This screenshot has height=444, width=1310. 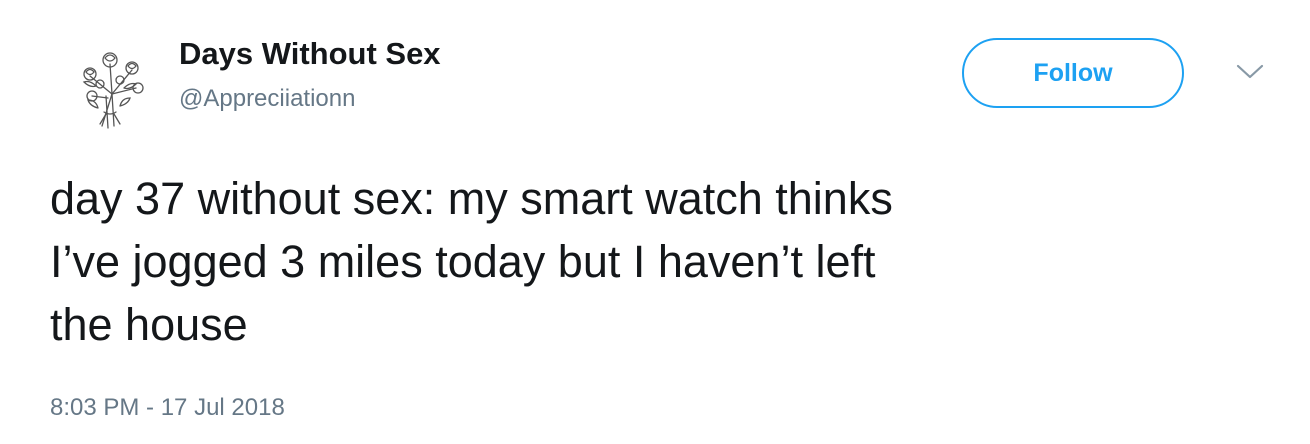 What do you see at coordinates (310, 54) in the screenshot?
I see `author-display-name: Days Without Sex` at bounding box center [310, 54].